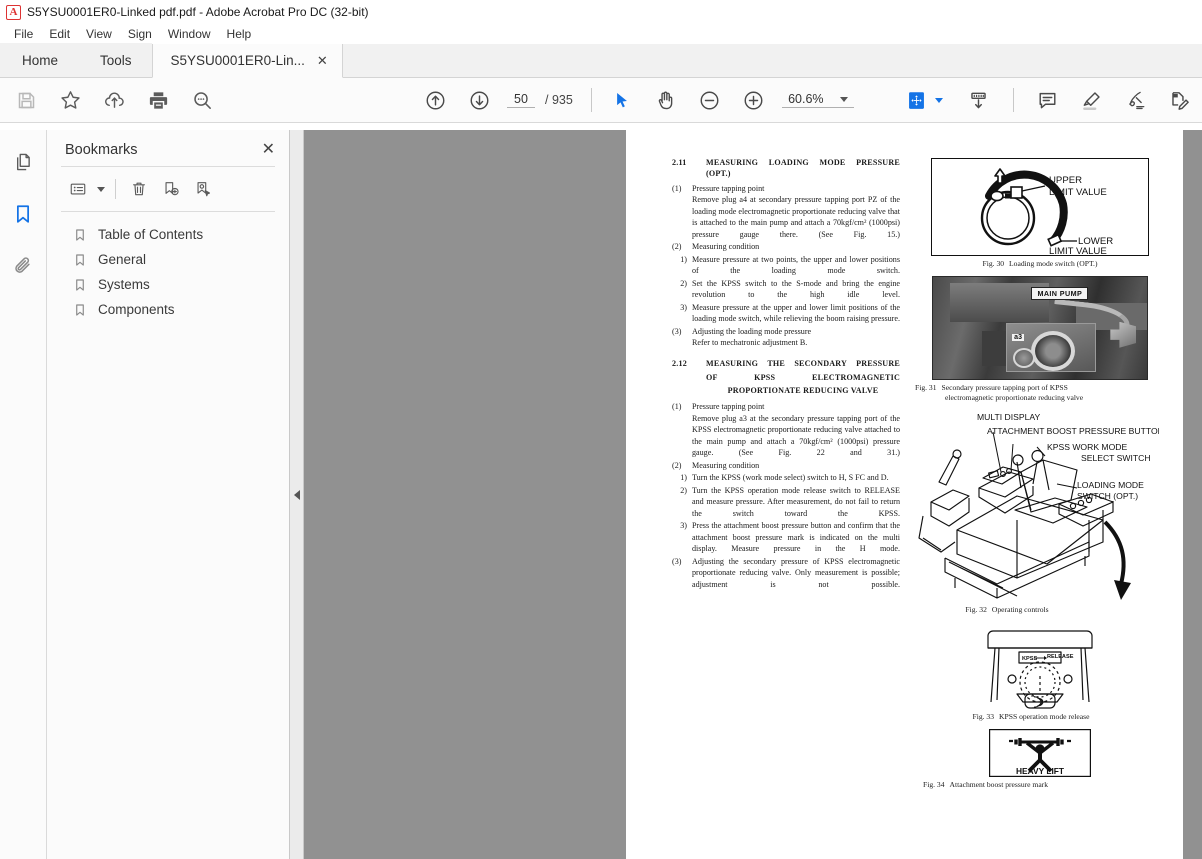  I want to click on zoom-in-button, so click(754, 100).